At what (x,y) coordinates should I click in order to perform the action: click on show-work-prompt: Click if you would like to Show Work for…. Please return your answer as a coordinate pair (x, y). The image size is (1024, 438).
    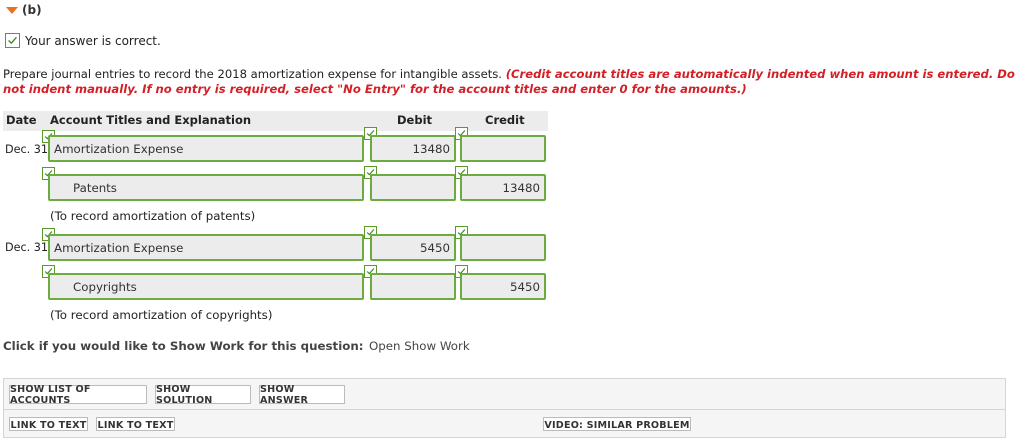
    Looking at the image, I should click on (183, 346).